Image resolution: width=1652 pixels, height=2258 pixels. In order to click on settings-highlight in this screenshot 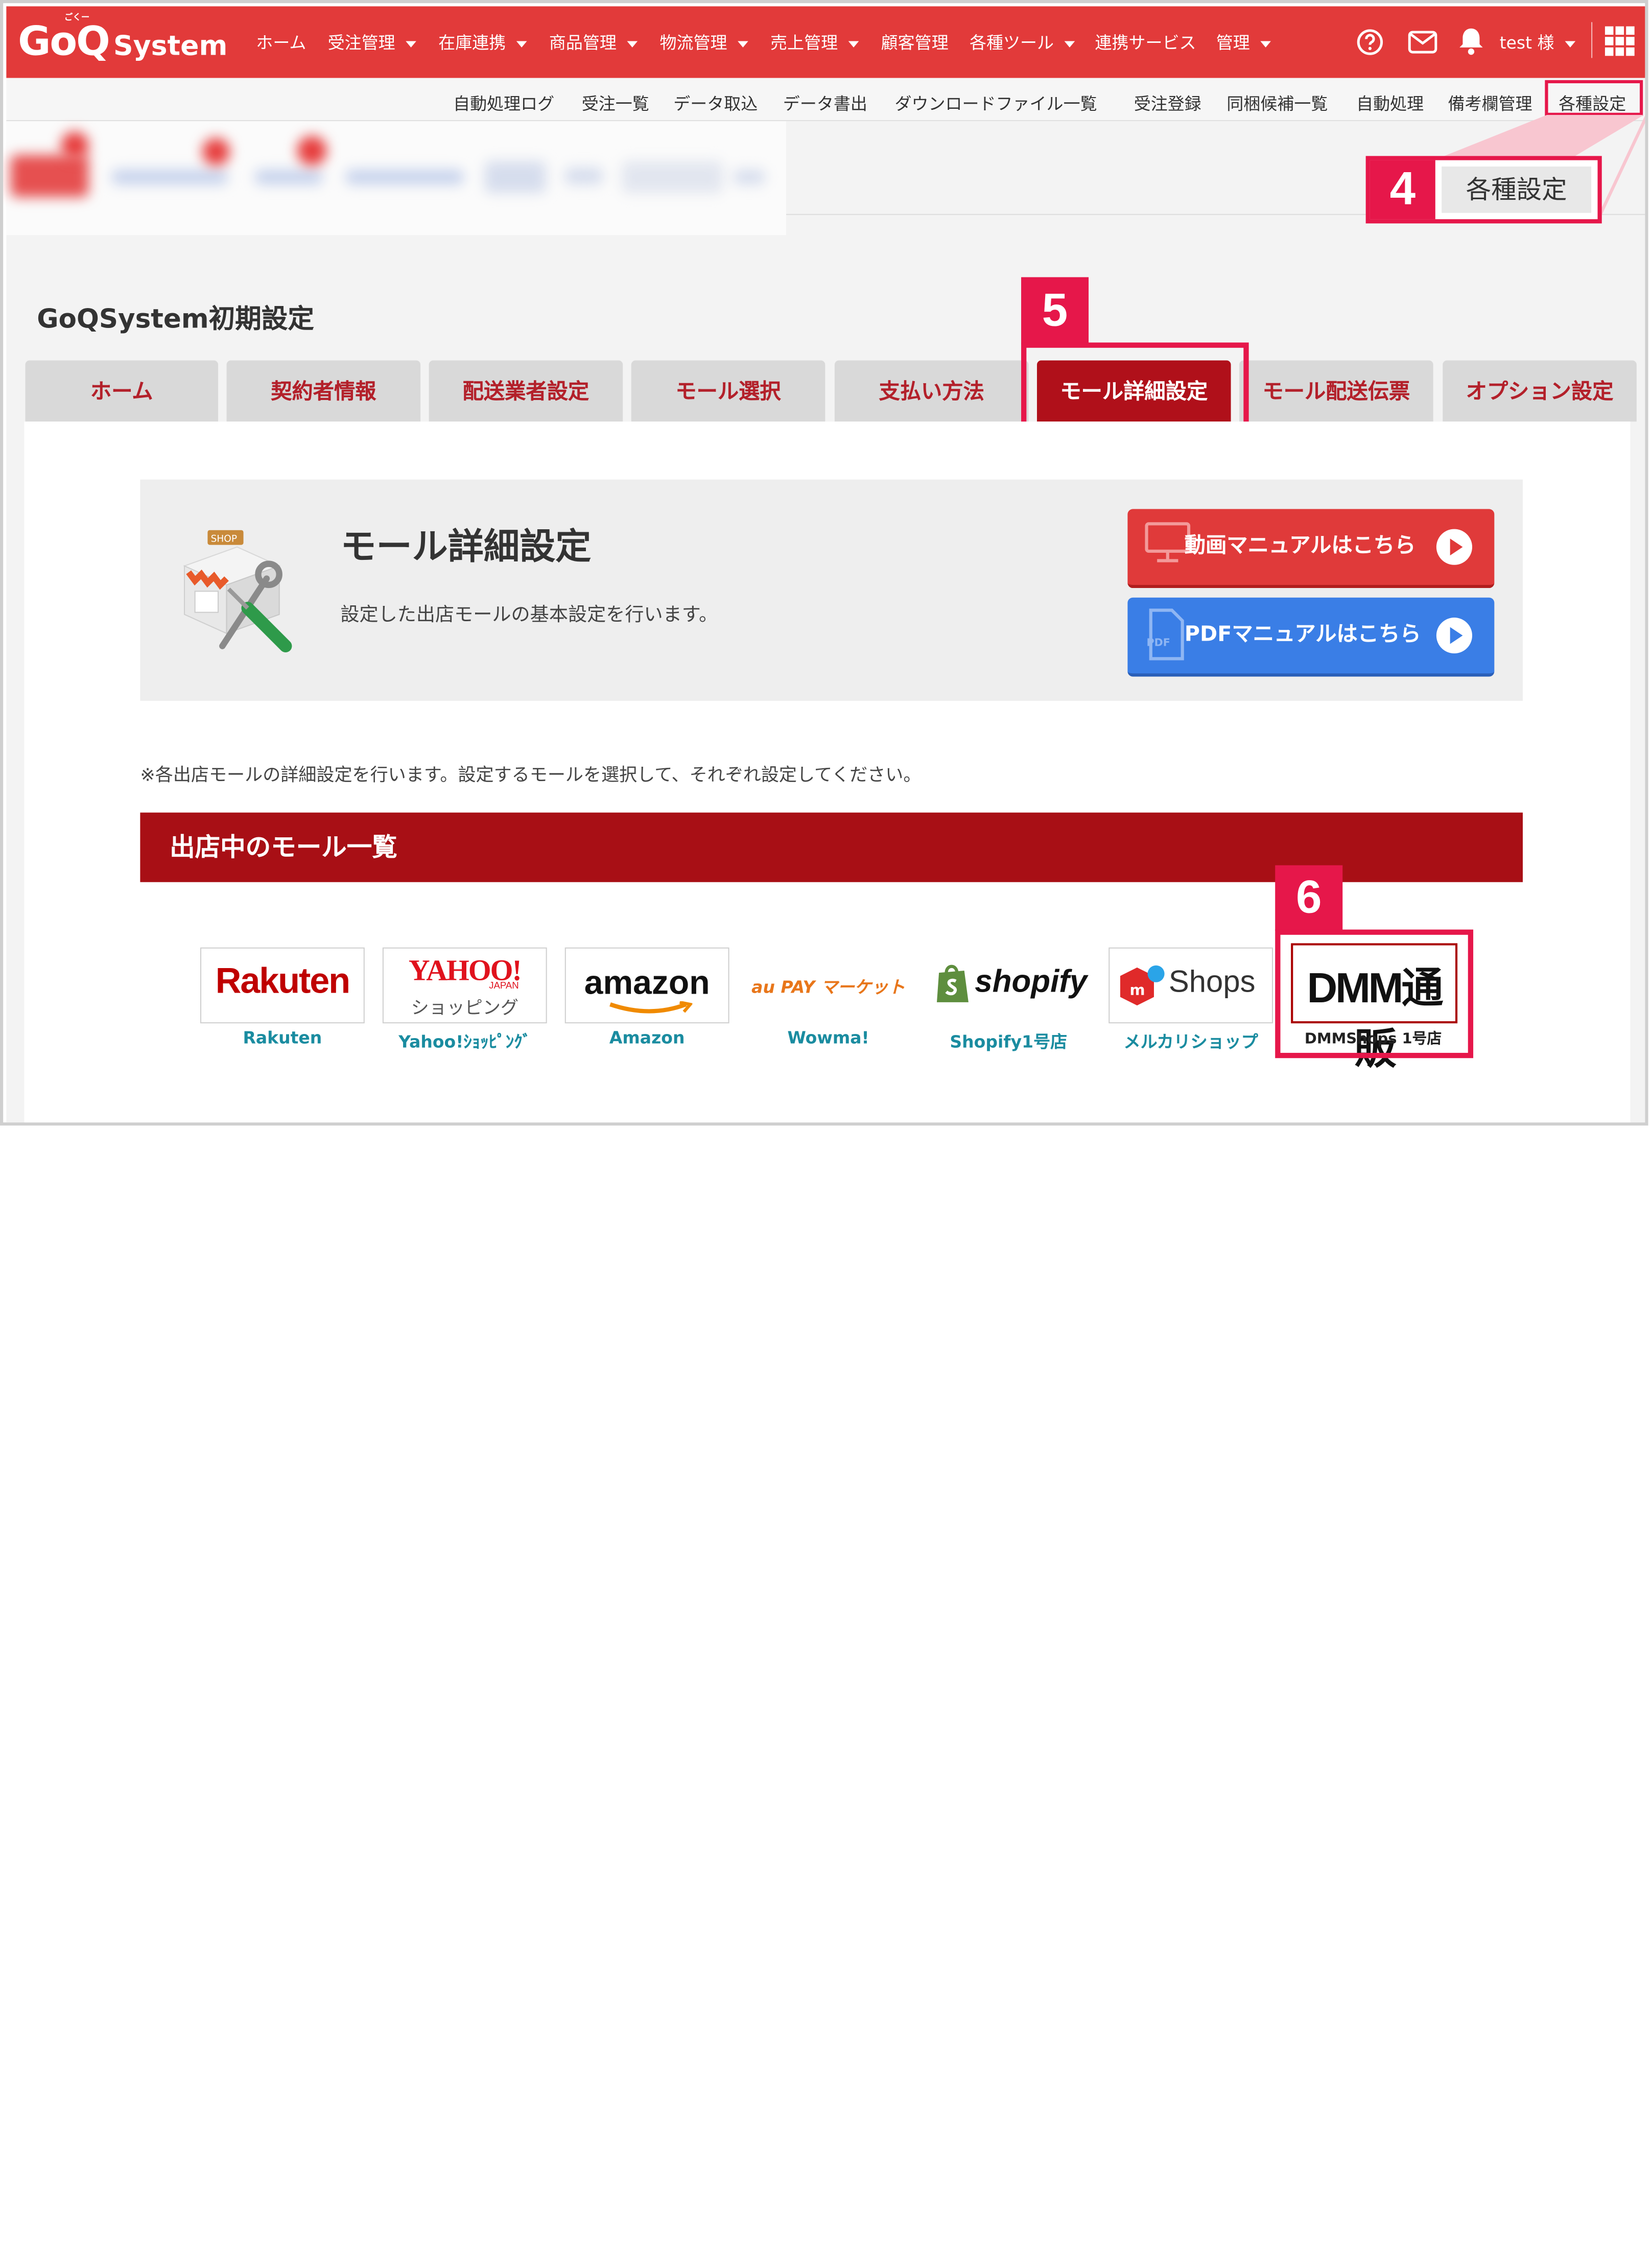, I will do `click(1594, 98)`.